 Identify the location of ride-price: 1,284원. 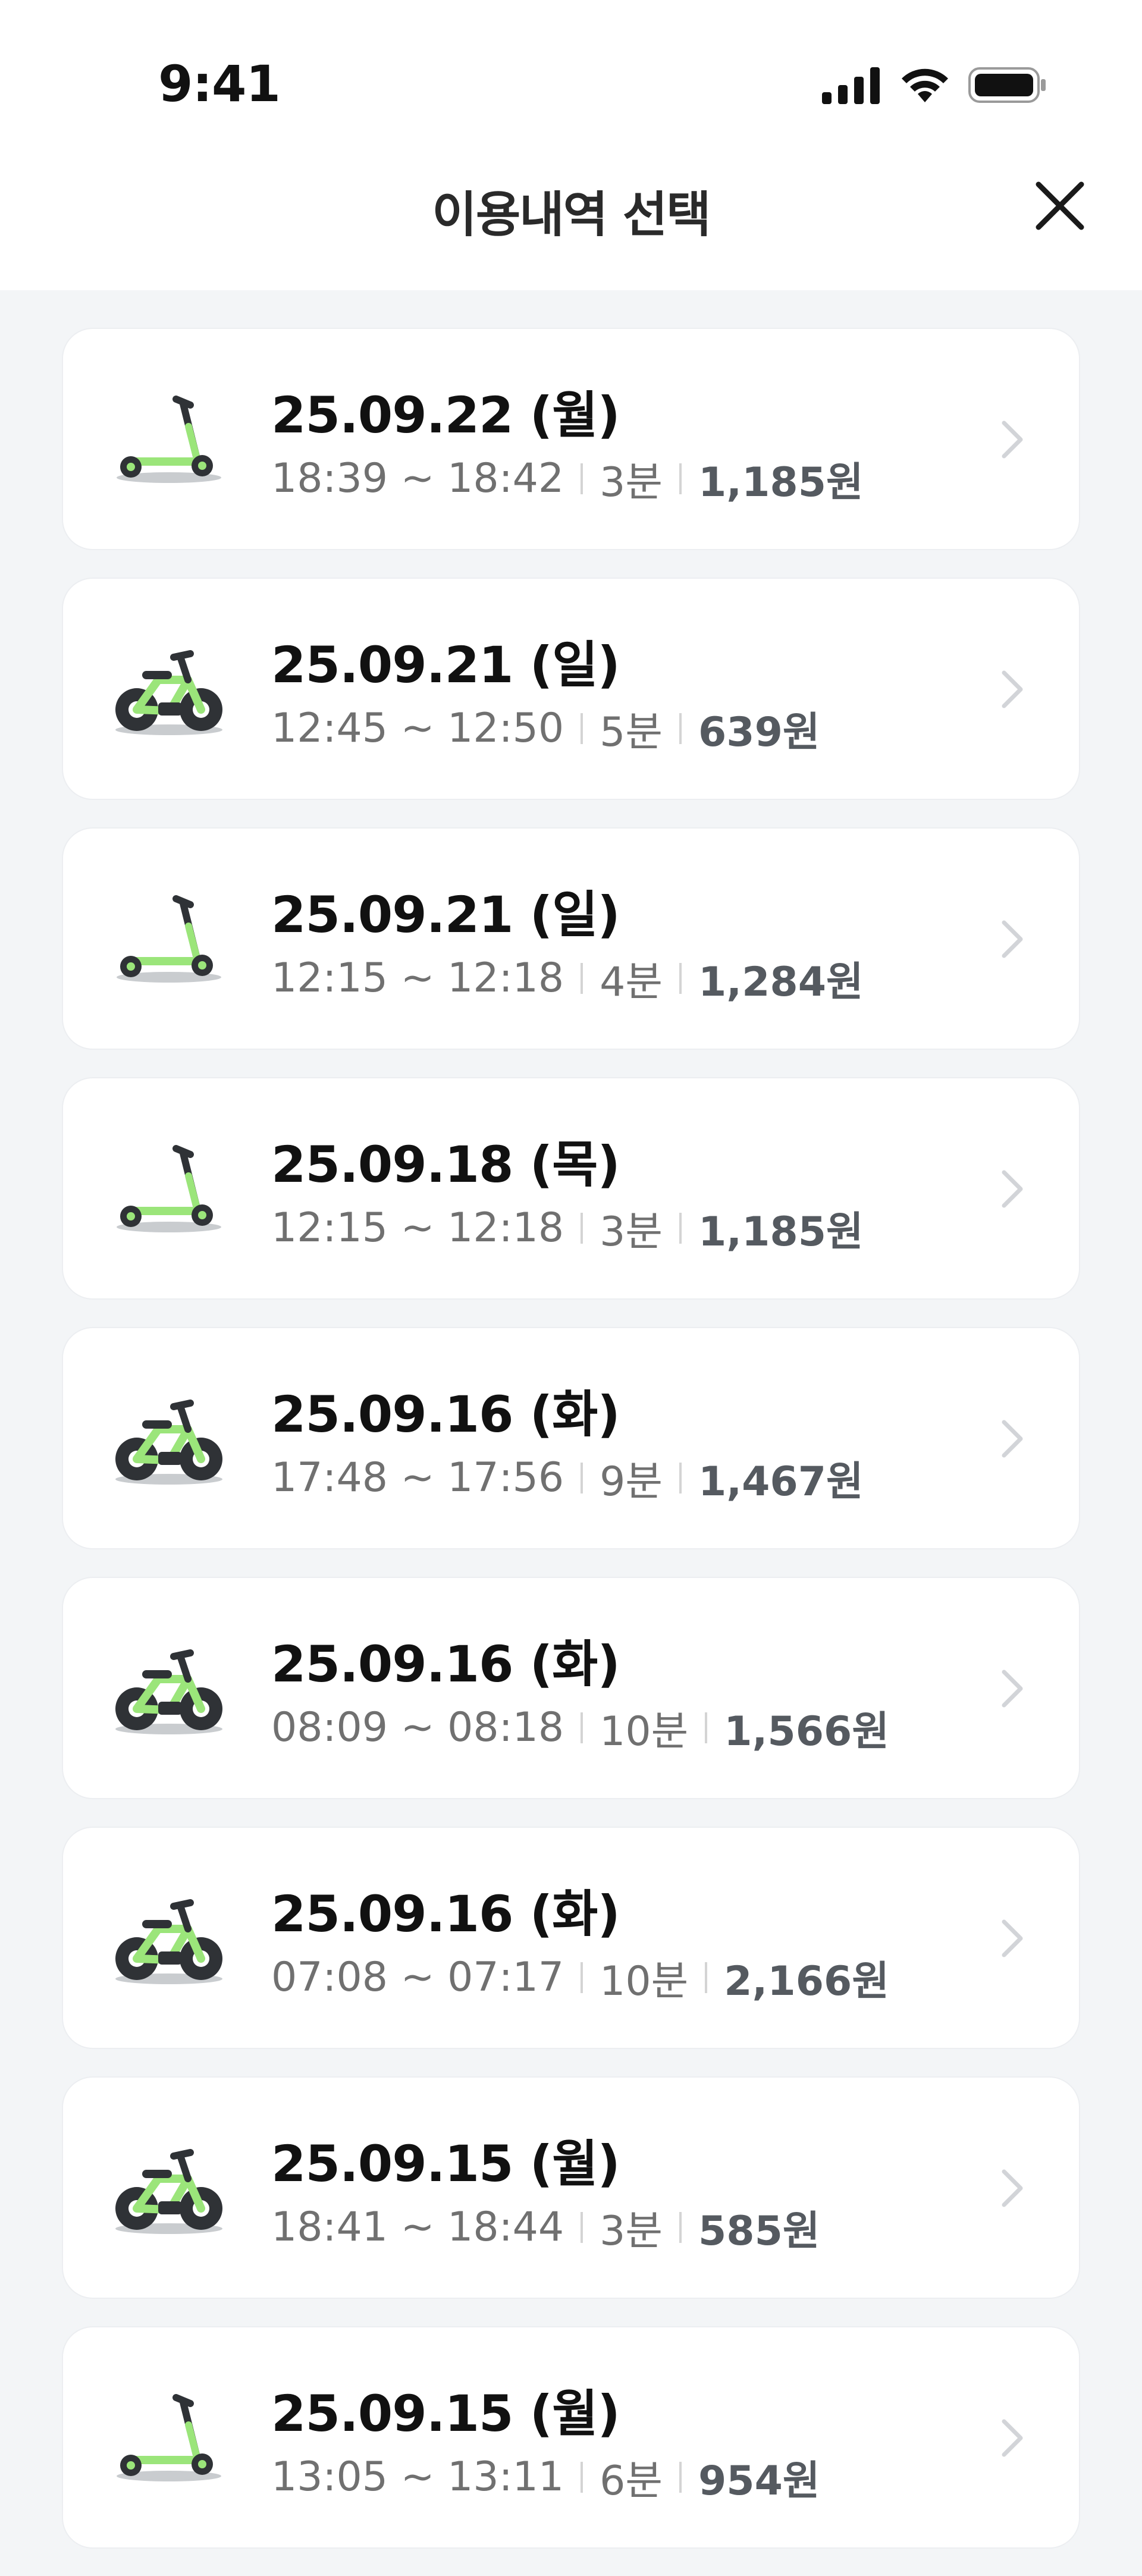
(781, 982).